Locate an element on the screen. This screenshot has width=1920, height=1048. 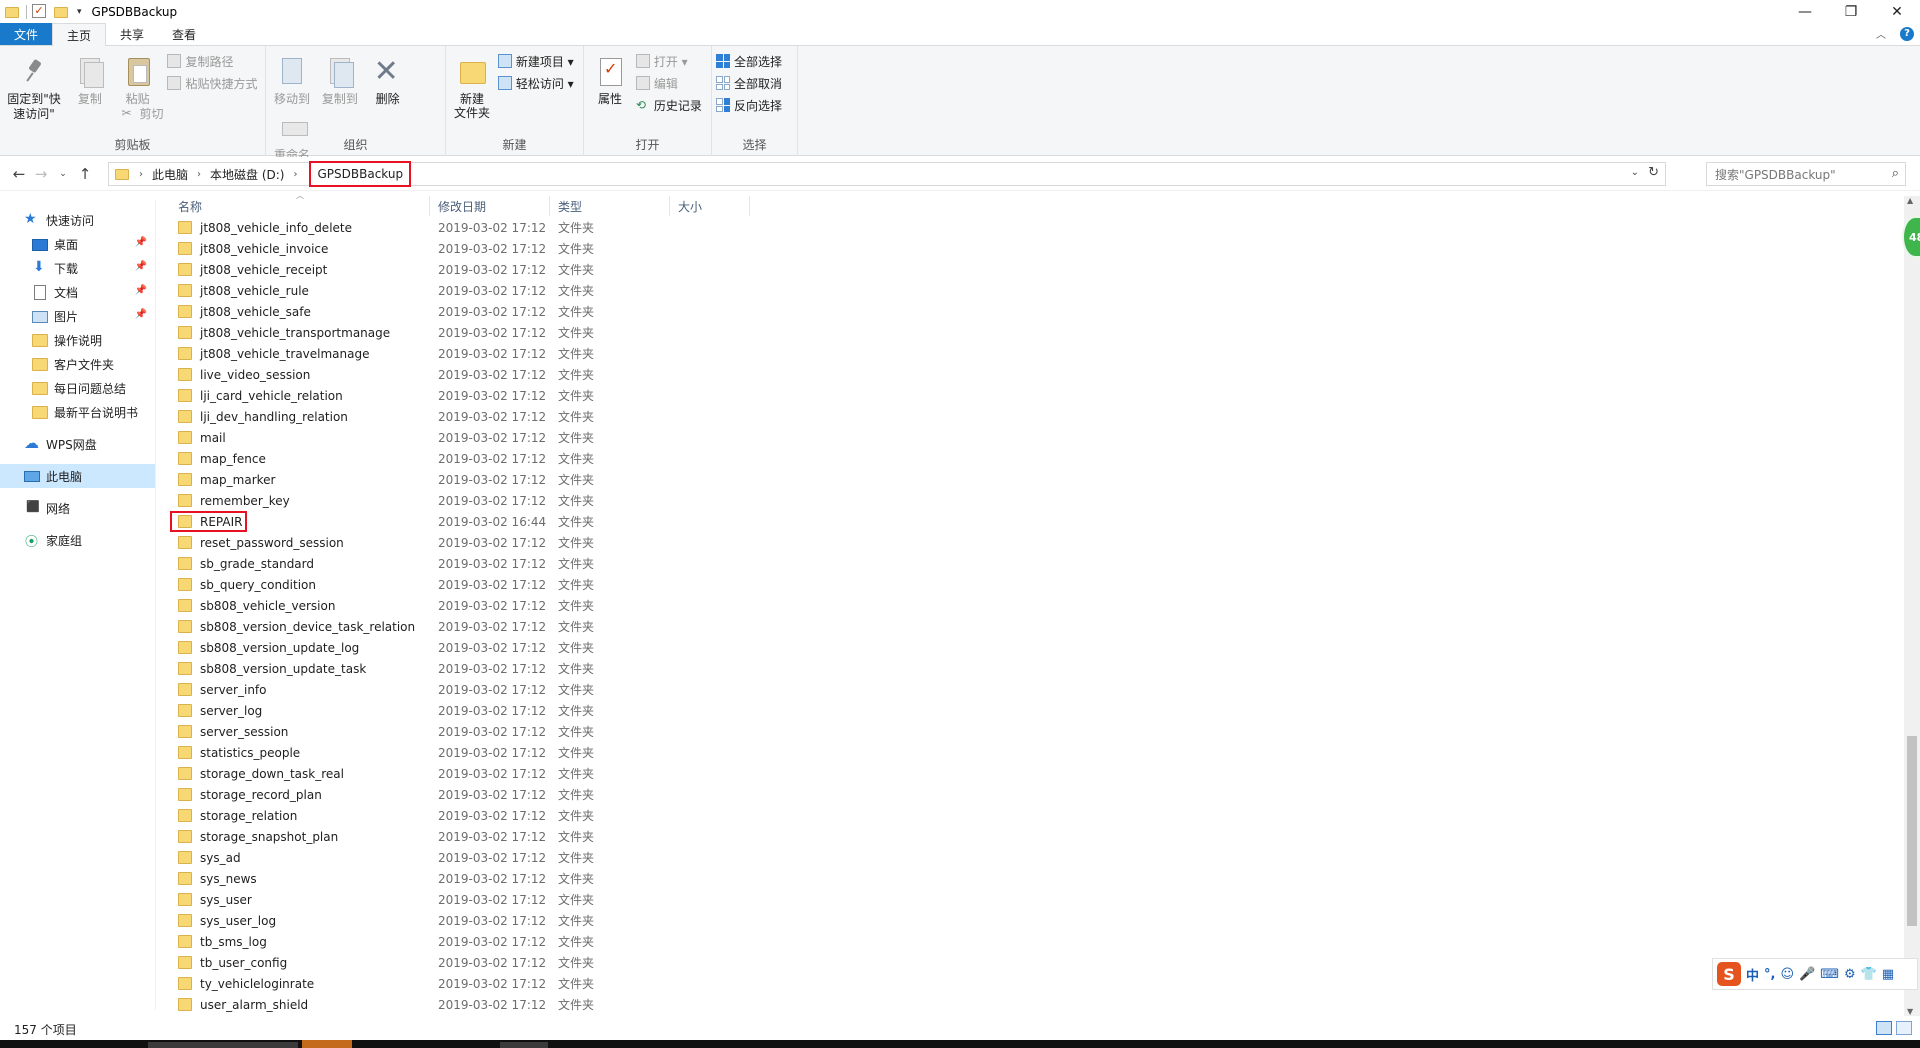
file-row: jt808_vehicle_receipt 2019-03-02 17:12 文件夹 is located at coordinates (460, 269).